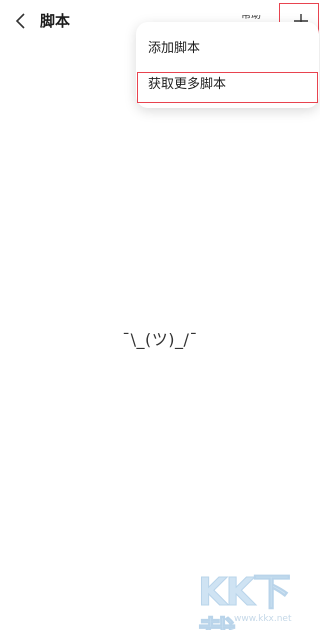  I want to click on back-button, so click(21, 21).